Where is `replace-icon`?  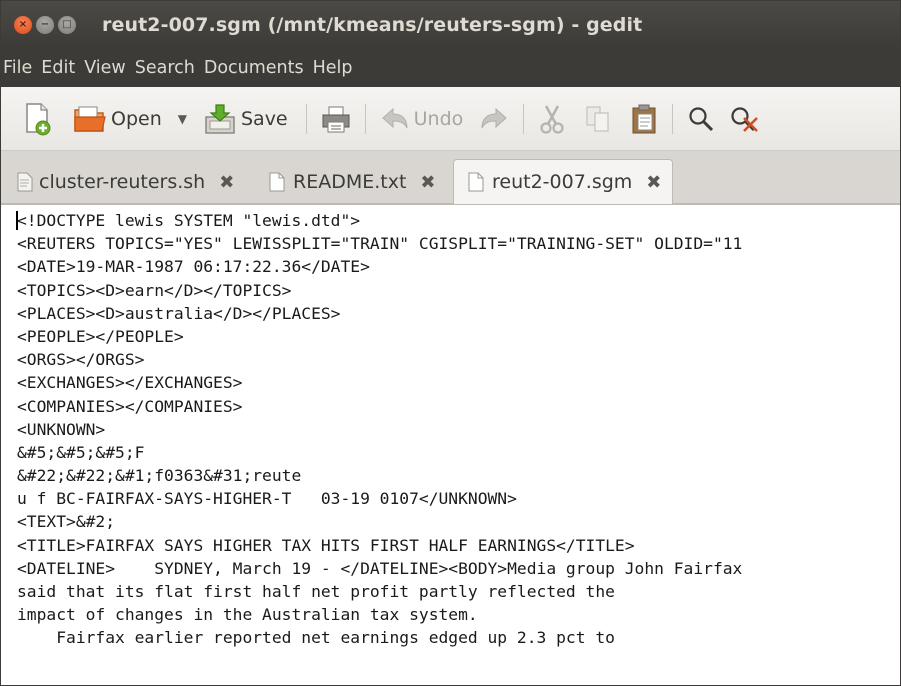
replace-icon is located at coordinates (745, 119).